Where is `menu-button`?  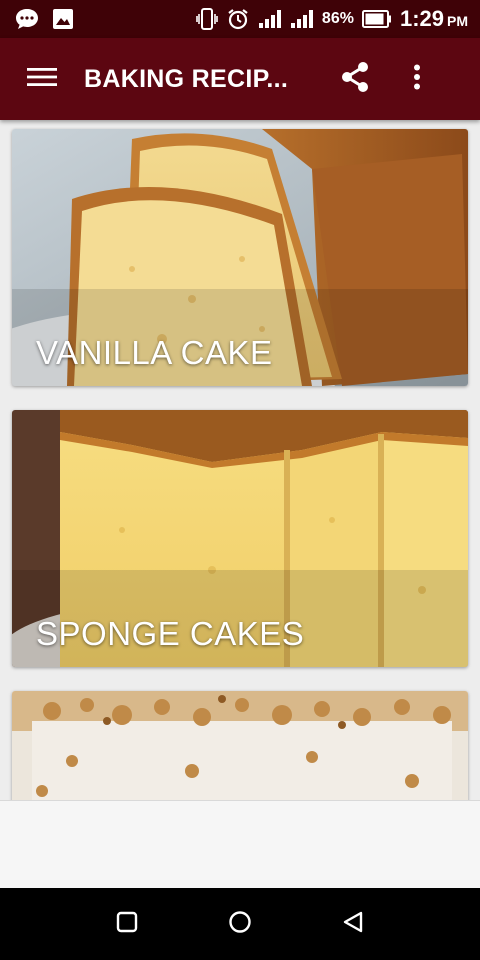 menu-button is located at coordinates (42, 79).